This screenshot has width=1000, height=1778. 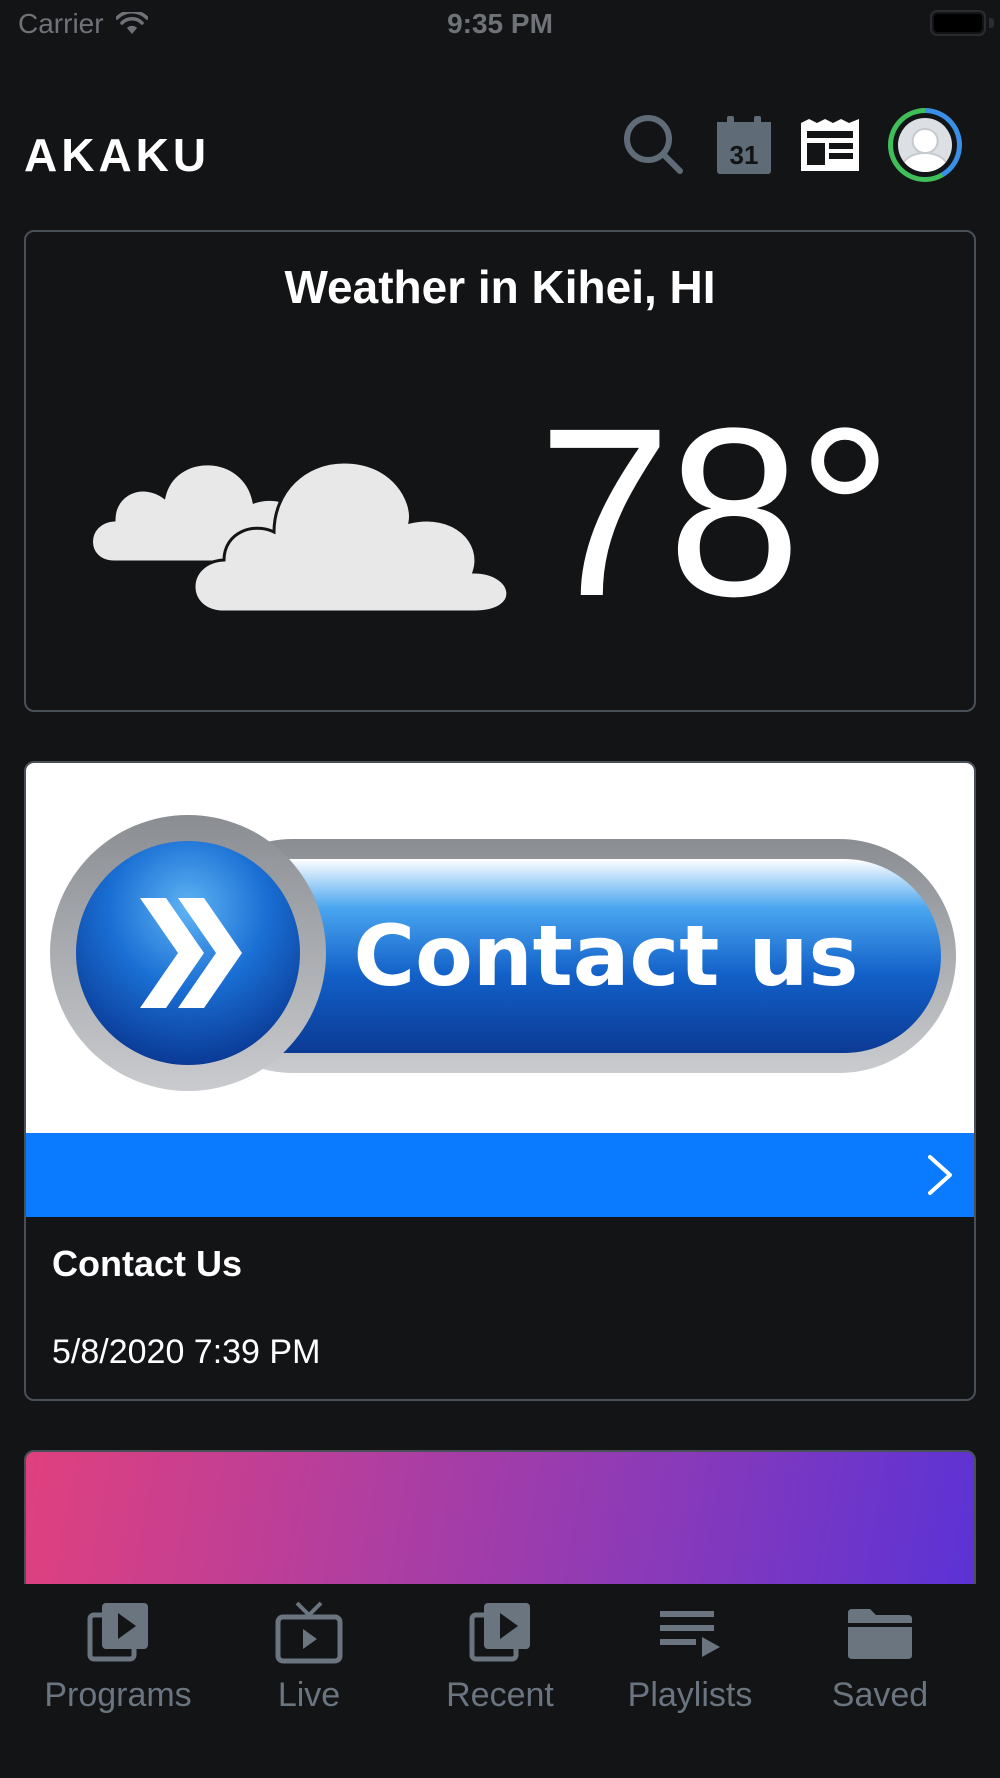 I want to click on contact-card-title: Contact Us, so click(x=147, y=1263).